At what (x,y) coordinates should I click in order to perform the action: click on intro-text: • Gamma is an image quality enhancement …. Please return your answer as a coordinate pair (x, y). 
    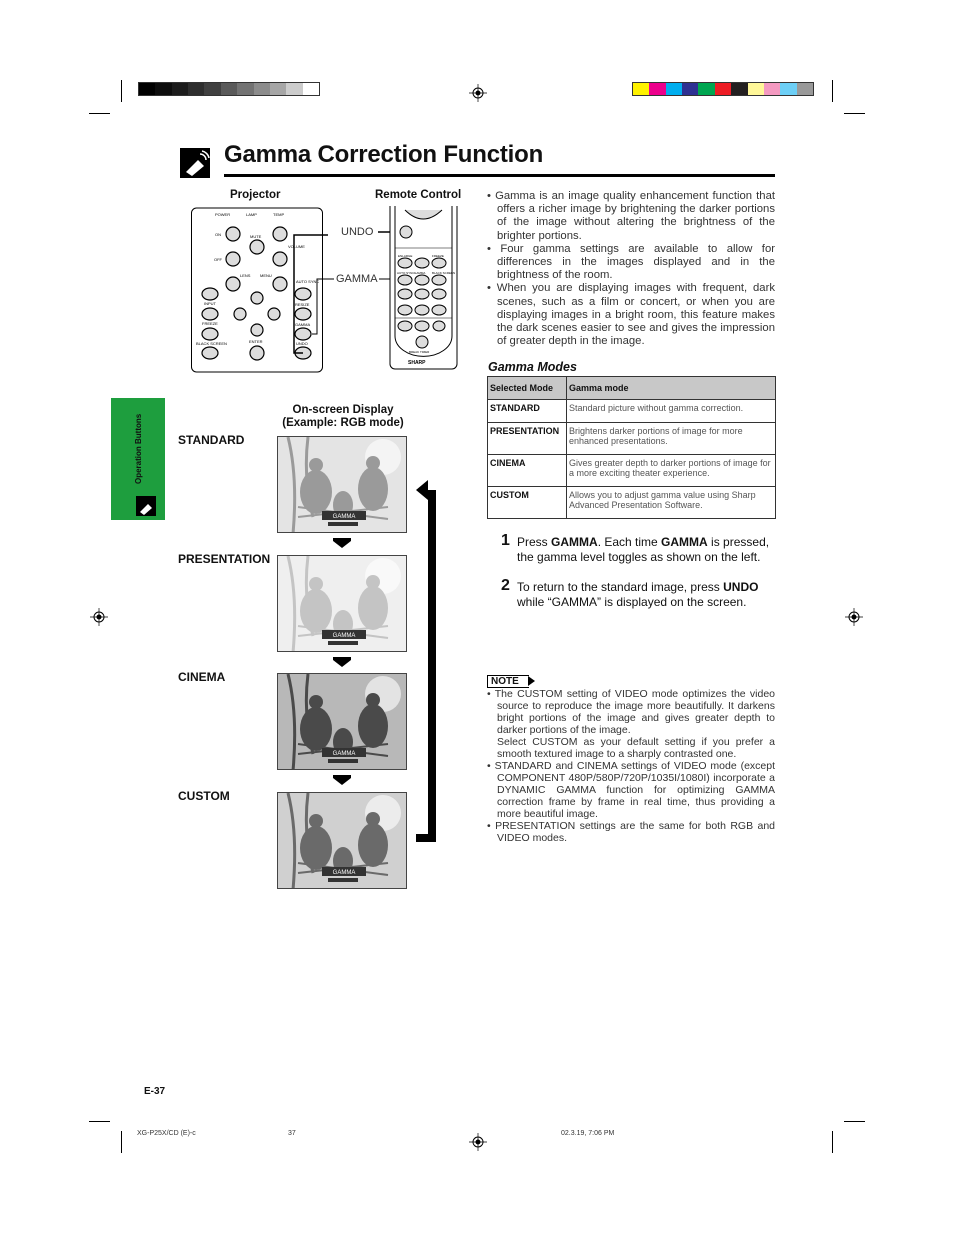
    Looking at the image, I should click on (631, 269).